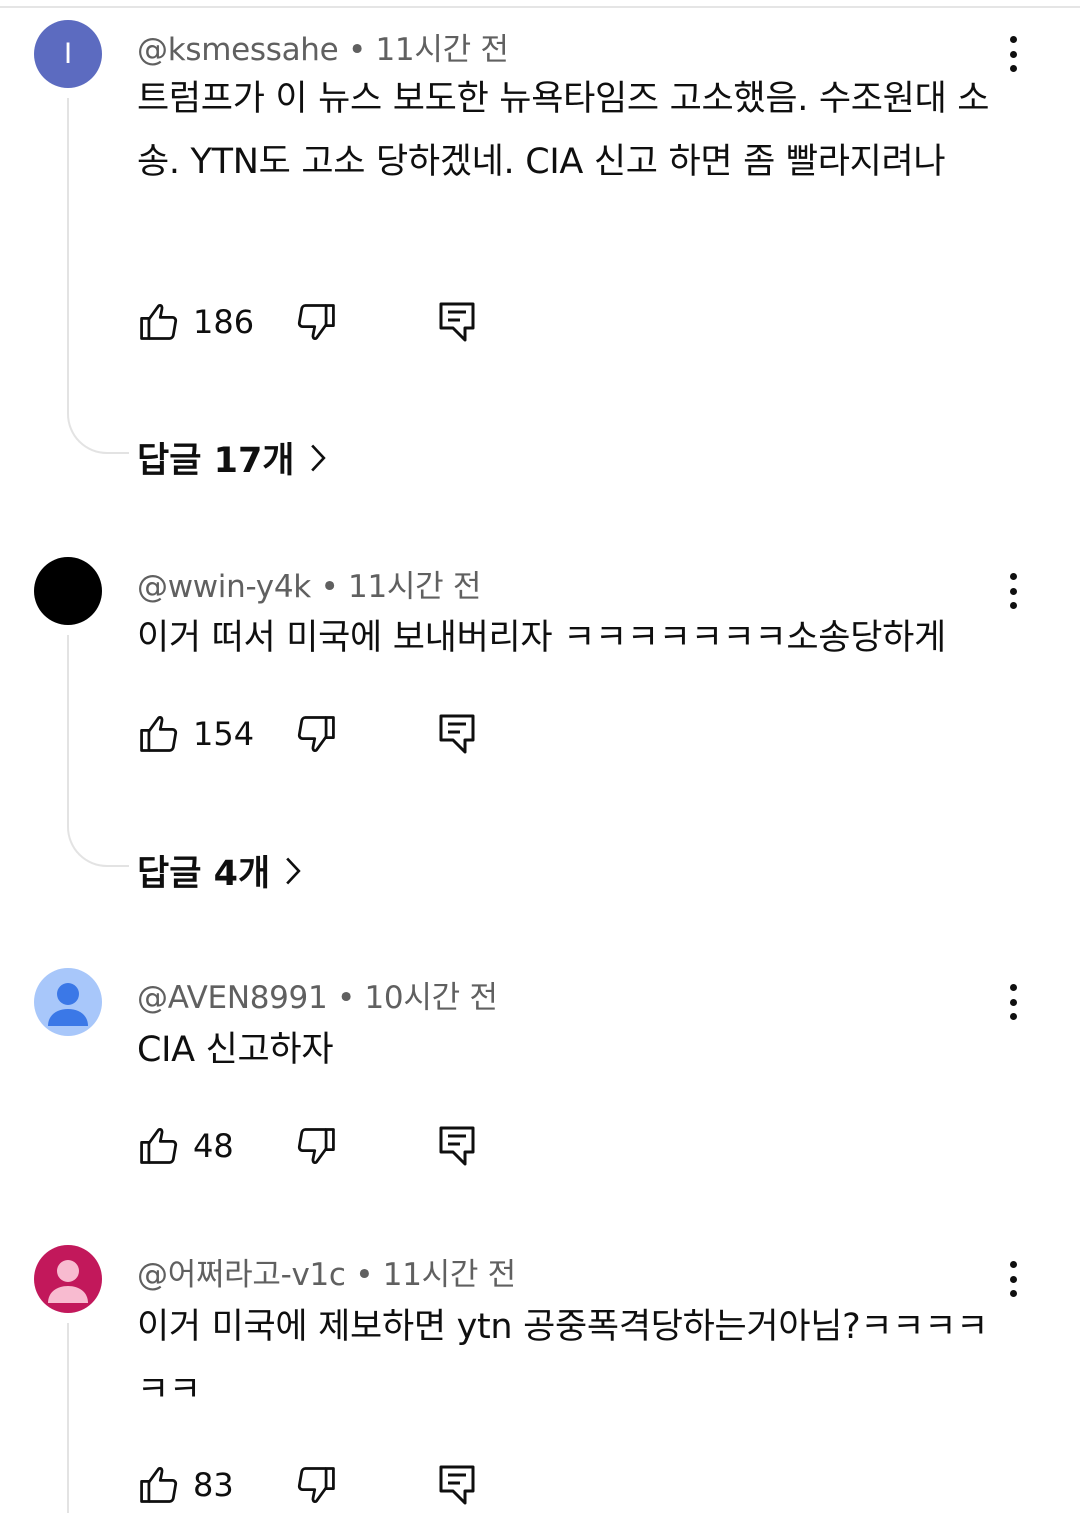  Describe the element at coordinates (562, 1358) in the screenshot. I see `comment-text: 이거 미국에 제보하면 ytn 공중폭격당하는거아님?ㅋㅋㅋㅋㅋㅋ` at that location.